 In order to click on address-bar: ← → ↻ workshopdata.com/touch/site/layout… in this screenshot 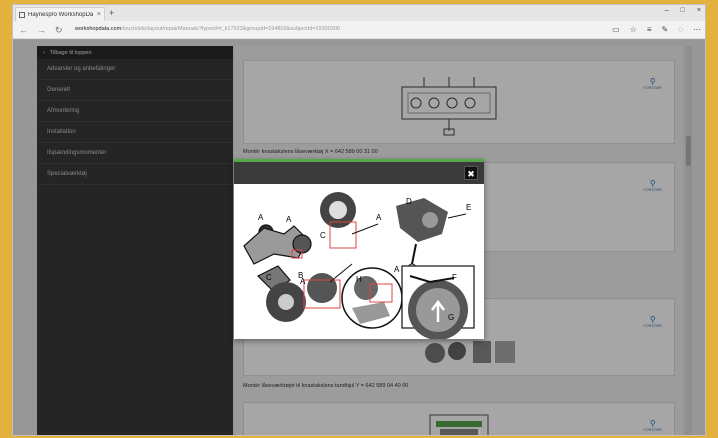, I will do `click(359, 30)`.